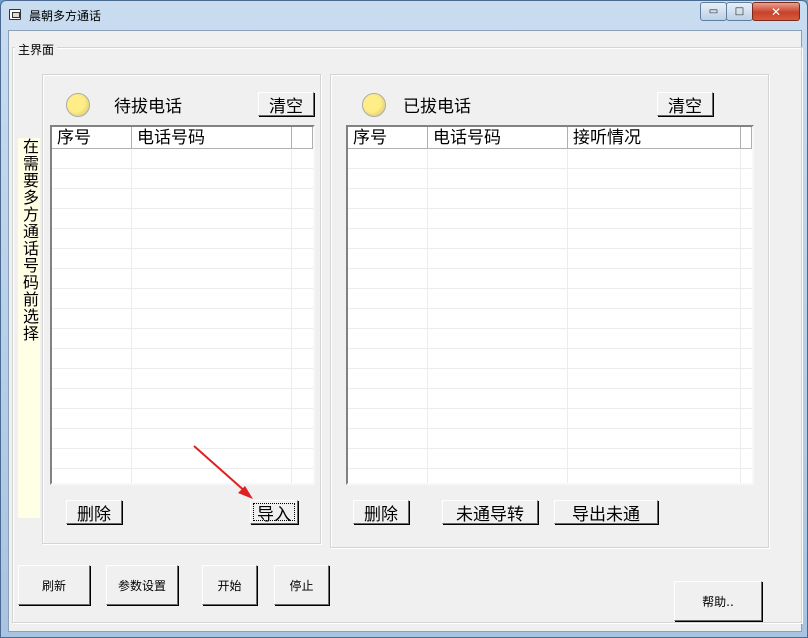 The image size is (808, 638). I want to click on minimize-icon: ▭, so click(713, 11).